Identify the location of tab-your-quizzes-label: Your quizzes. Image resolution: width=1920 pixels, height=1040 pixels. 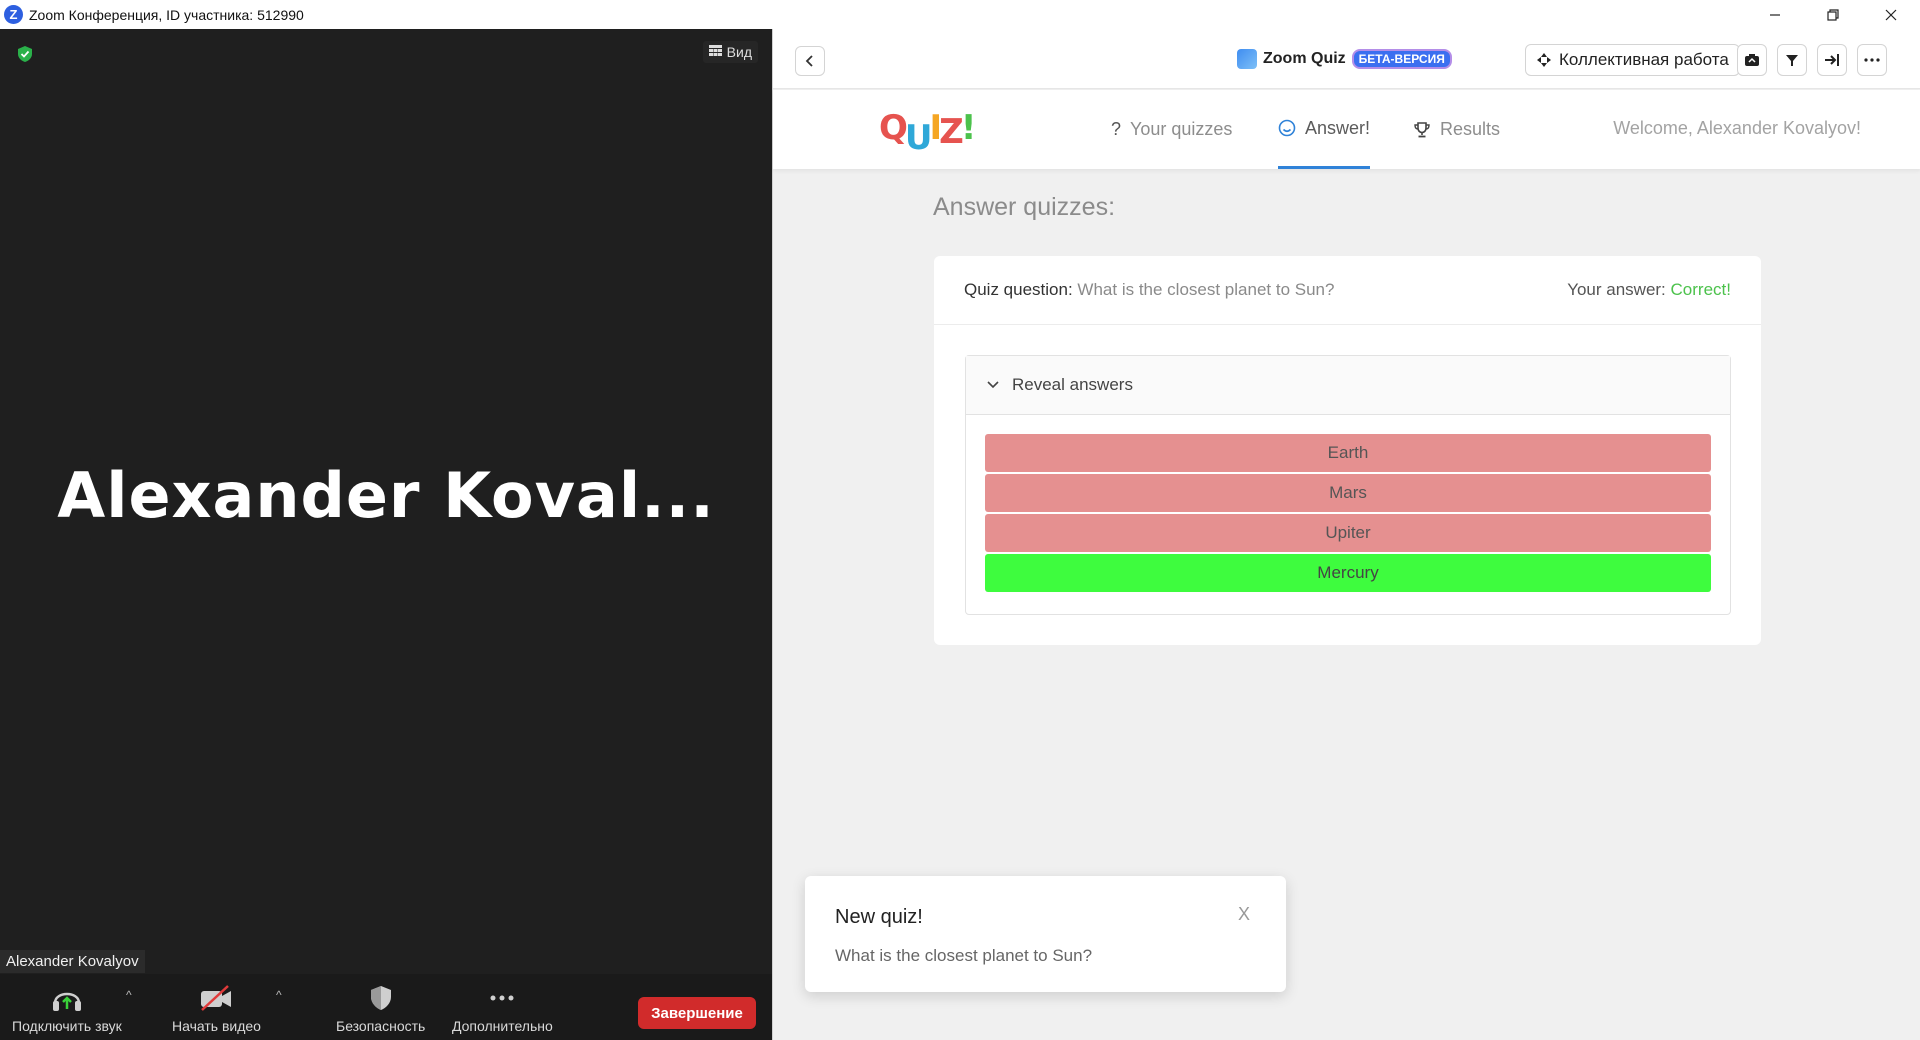
(1181, 129).